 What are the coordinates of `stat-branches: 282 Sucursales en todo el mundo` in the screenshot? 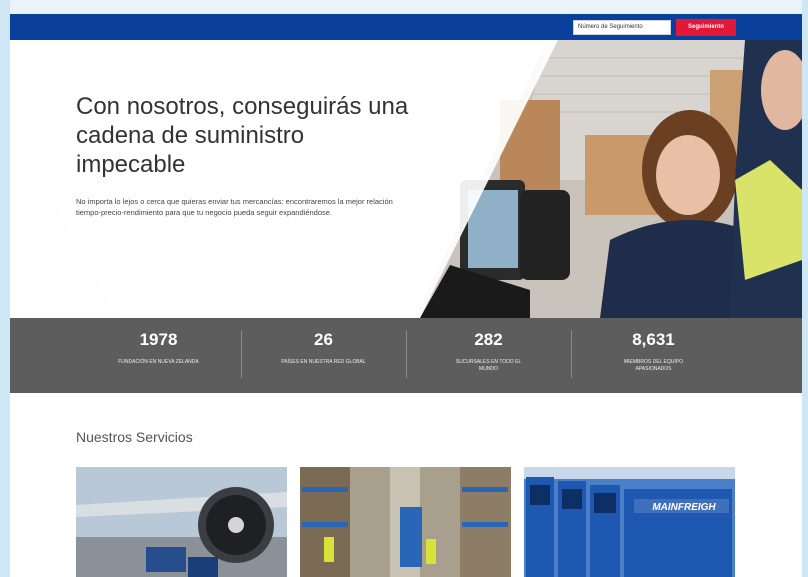 It's located at (488, 355).